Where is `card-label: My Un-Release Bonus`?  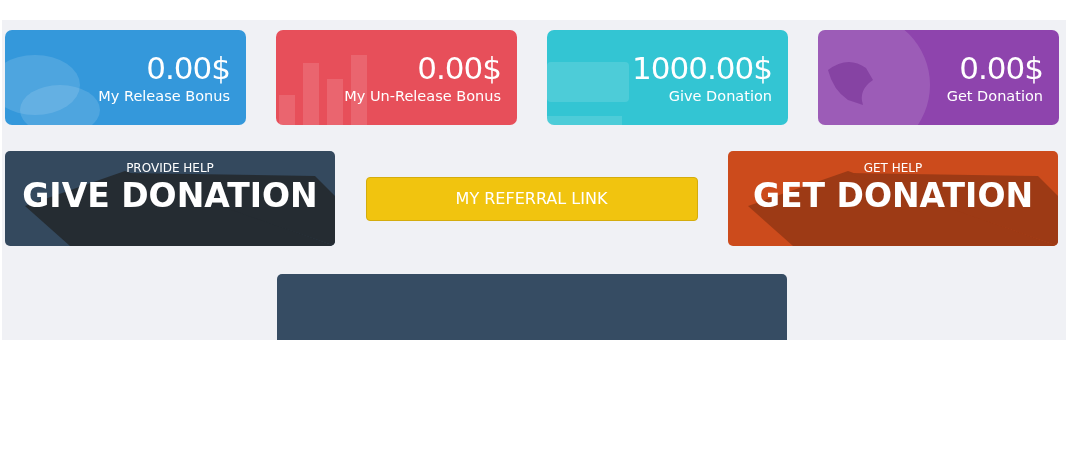 card-label: My Un-Release Bonus is located at coordinates (422, 96).